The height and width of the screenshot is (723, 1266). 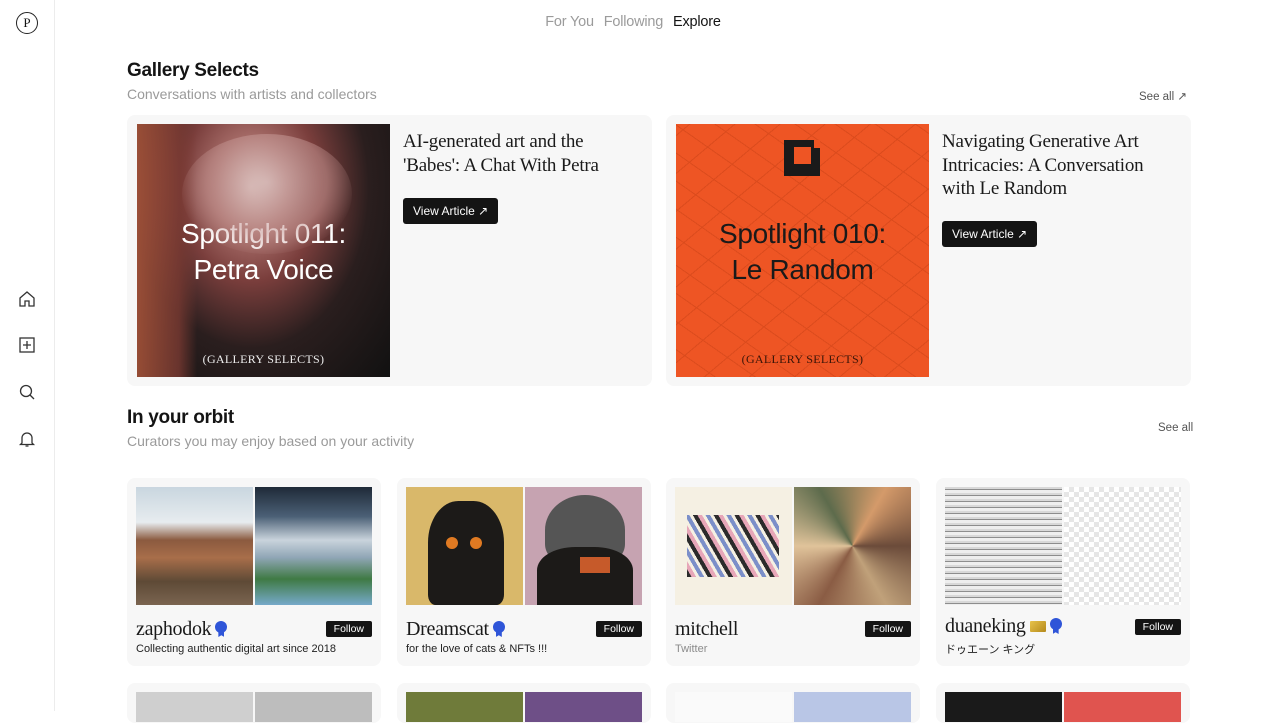 What do you see at coordinates (477, 649) in the screenshot?
I see `curator-description: for the love of cats & NFTs !!!` at bounding box center [477, 649].